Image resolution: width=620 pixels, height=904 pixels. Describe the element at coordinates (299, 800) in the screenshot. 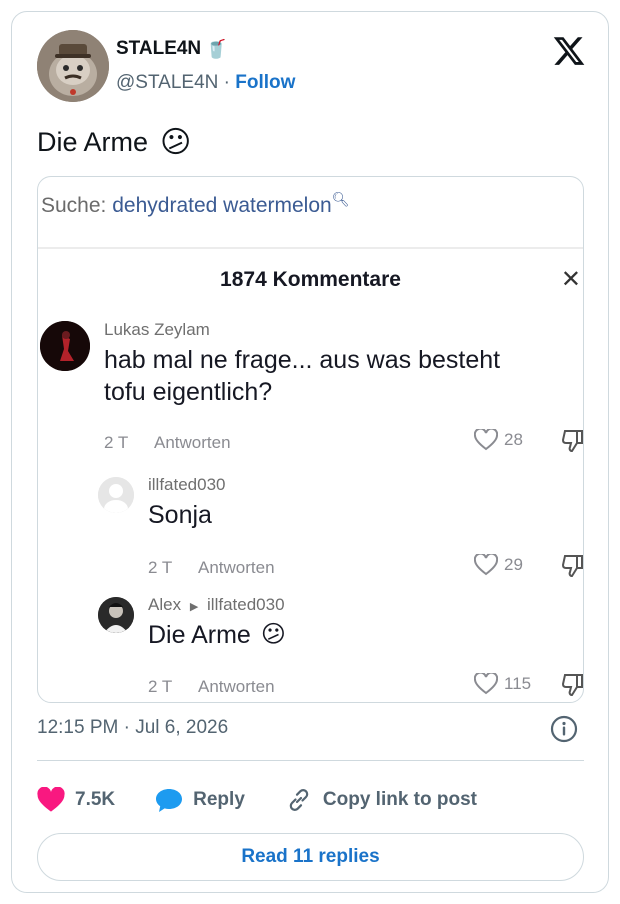

I see `link-icon` at that location.